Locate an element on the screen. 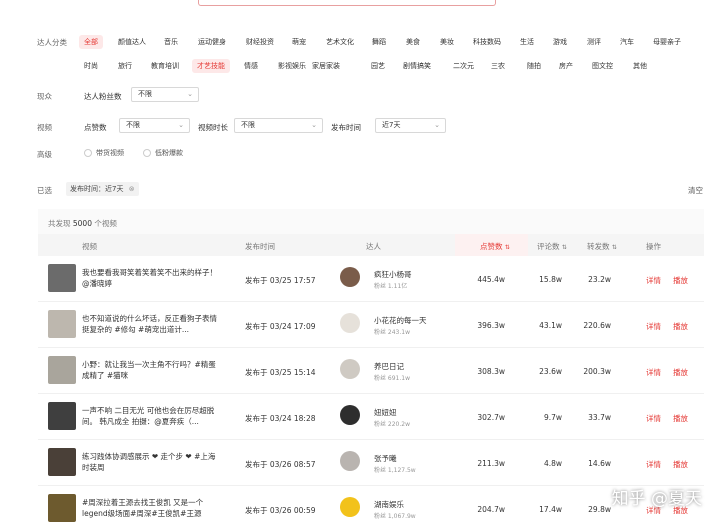 This screenshot has width=720, height=525. video-title: #周深拉着王源去找王俊凯 又是一个legend级场面#周深#王俊凯#王源 is located at coordinates (151, 509).